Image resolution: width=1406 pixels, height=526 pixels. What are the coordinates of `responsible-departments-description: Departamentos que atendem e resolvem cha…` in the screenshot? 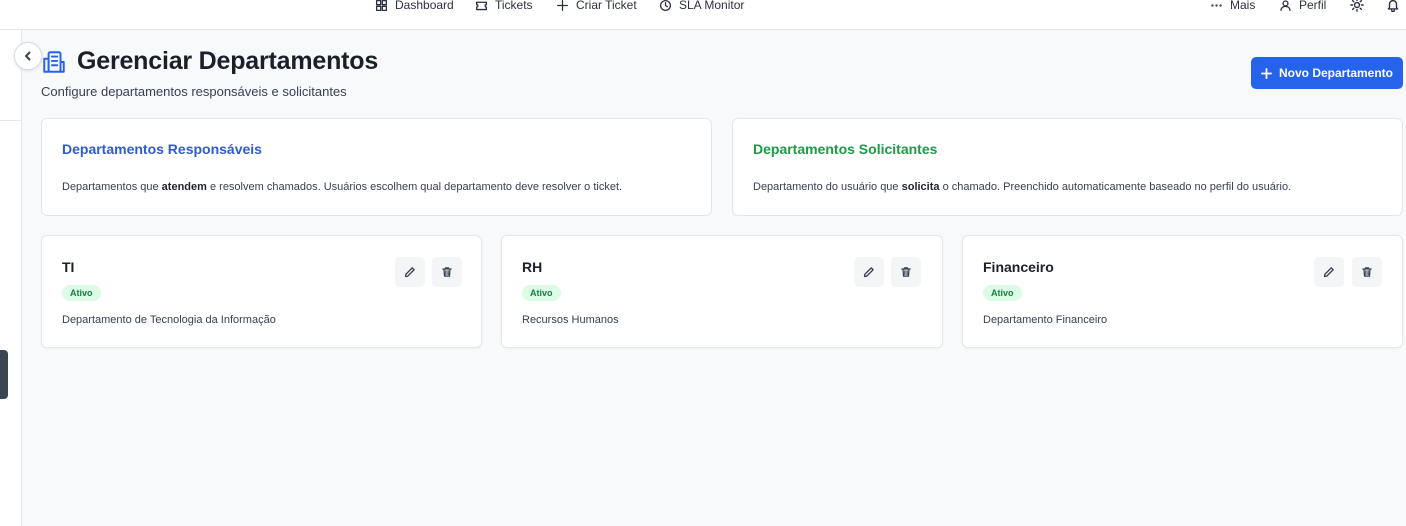 It's located at (376, 187).